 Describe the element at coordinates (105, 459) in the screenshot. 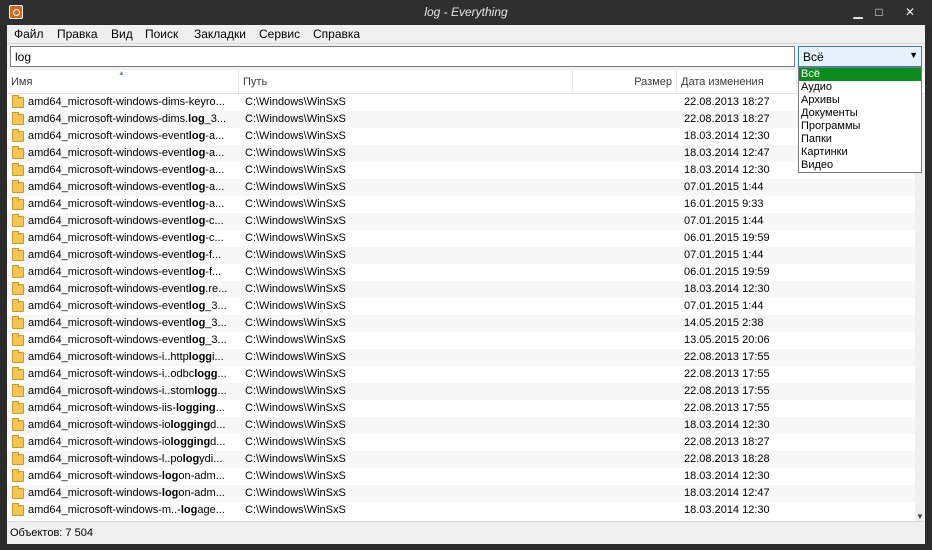

I see `name-text: amd64_microsoft-windows-l..po` at that location.